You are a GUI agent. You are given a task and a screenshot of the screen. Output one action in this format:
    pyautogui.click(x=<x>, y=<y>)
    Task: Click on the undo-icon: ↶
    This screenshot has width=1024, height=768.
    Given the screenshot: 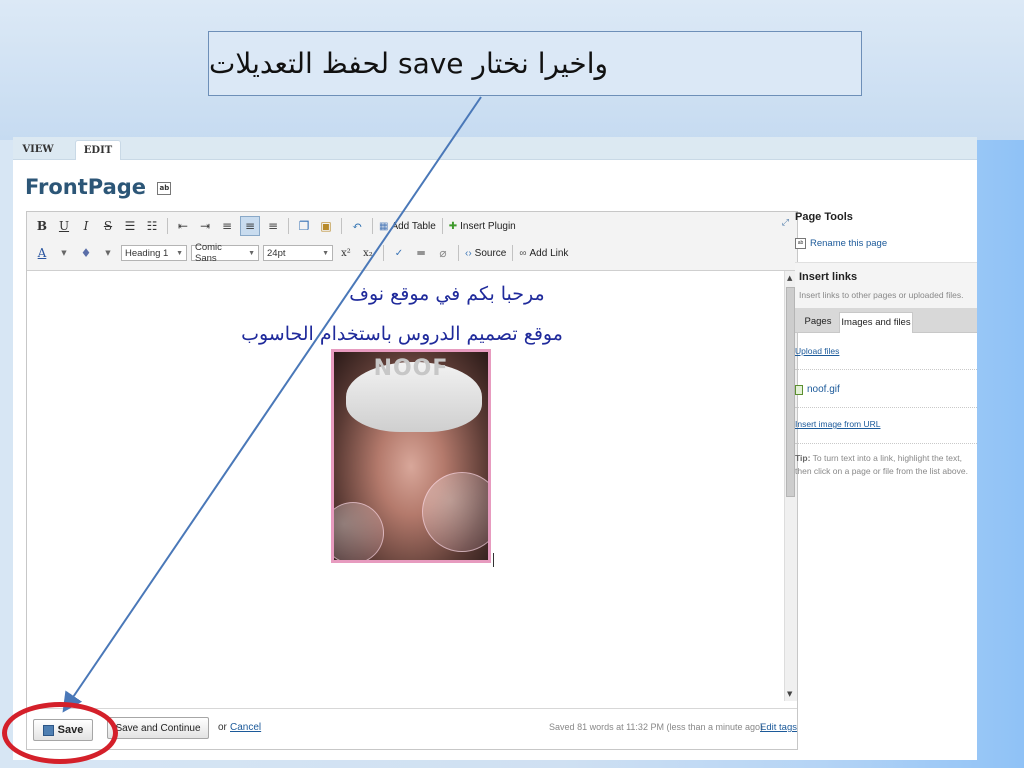 What is the action you would take?
    pyautogui.click(x=357, y=226)
    